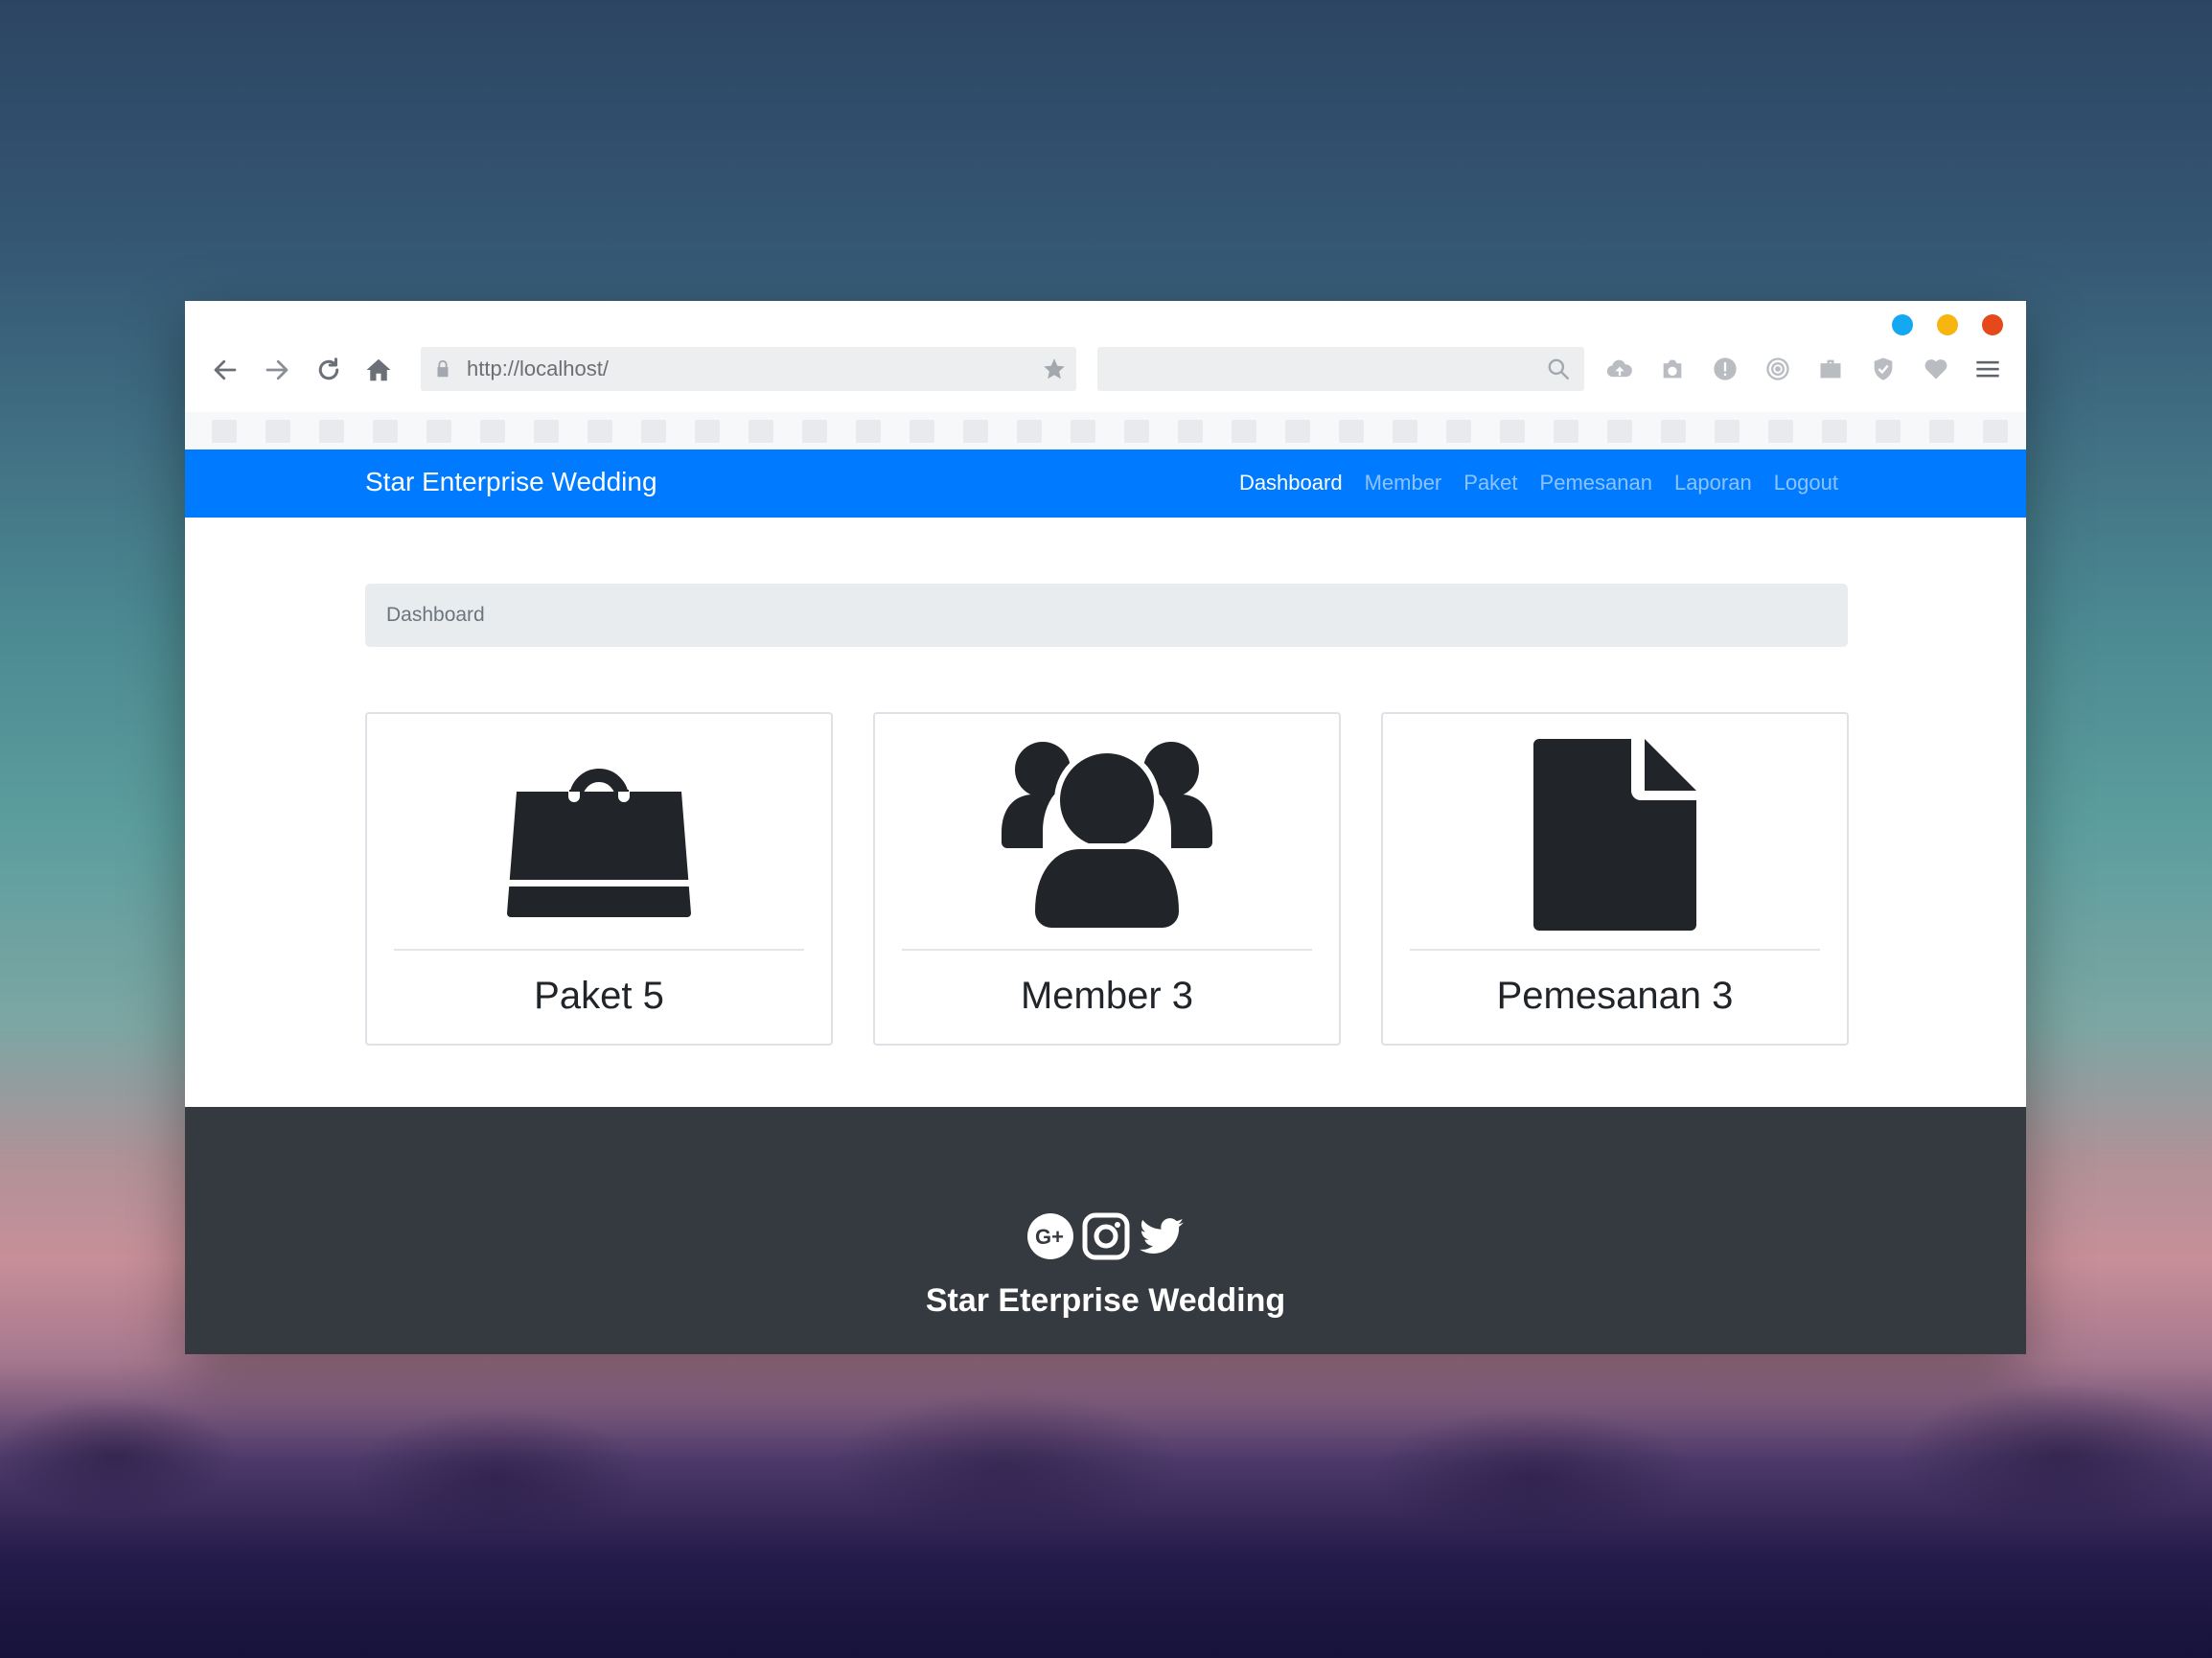 The width and height of the screenshot is (2212, 1658). What do you see at coordinates (1291, 483) in the screenshot?
I see `nav-dashboard: Dashboard` at bounding box center [1291, 483].